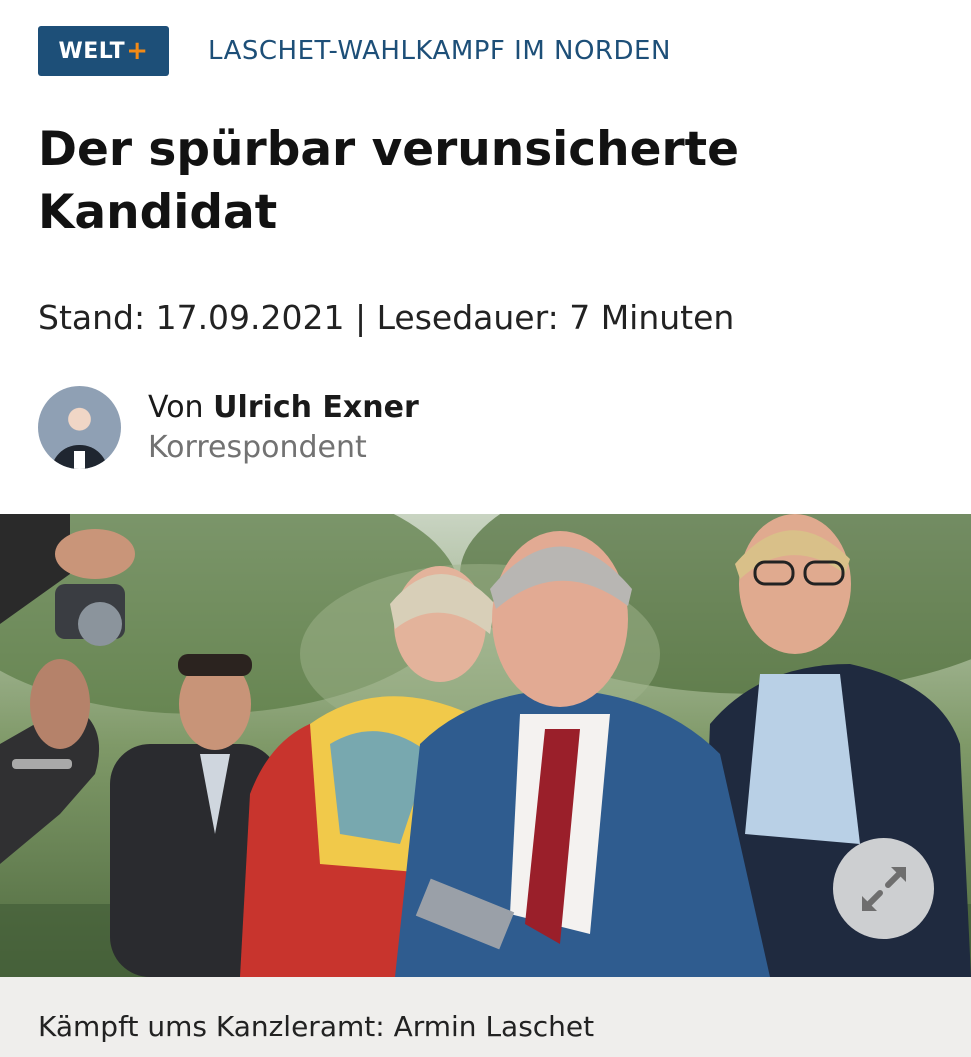 The width and height of the screenshot is (971, 1057). What do you see at coordinates (386, 317) in the screenshot?
I see `article-meta: Stand: 17.09.2021 | Lesedauer: 7 Minuten` at bounding box center [386, 317].